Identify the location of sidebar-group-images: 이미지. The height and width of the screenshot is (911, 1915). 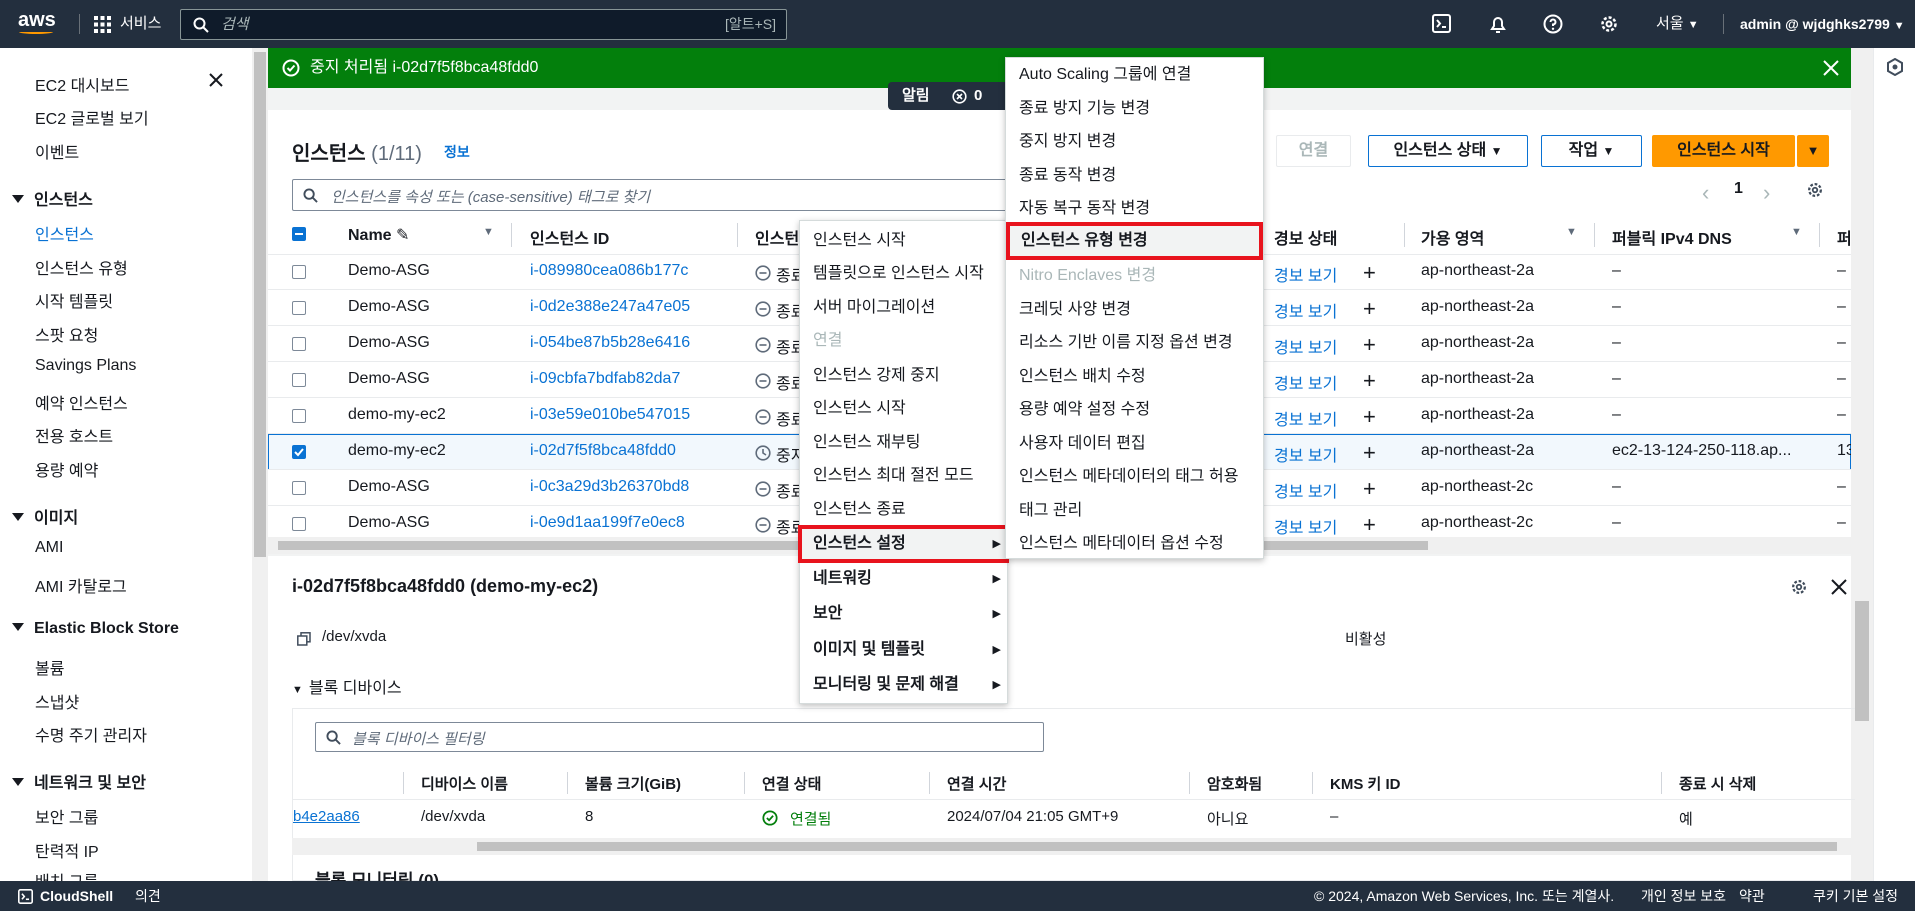
(45, 516).